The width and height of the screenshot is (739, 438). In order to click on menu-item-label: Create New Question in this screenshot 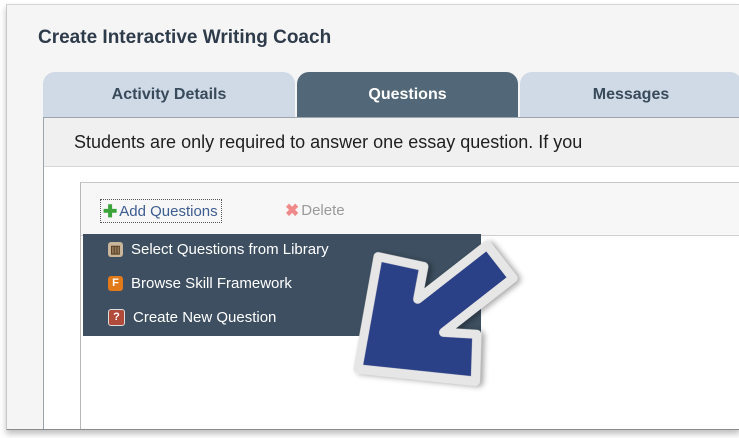, I will do `click(205, 317)`.